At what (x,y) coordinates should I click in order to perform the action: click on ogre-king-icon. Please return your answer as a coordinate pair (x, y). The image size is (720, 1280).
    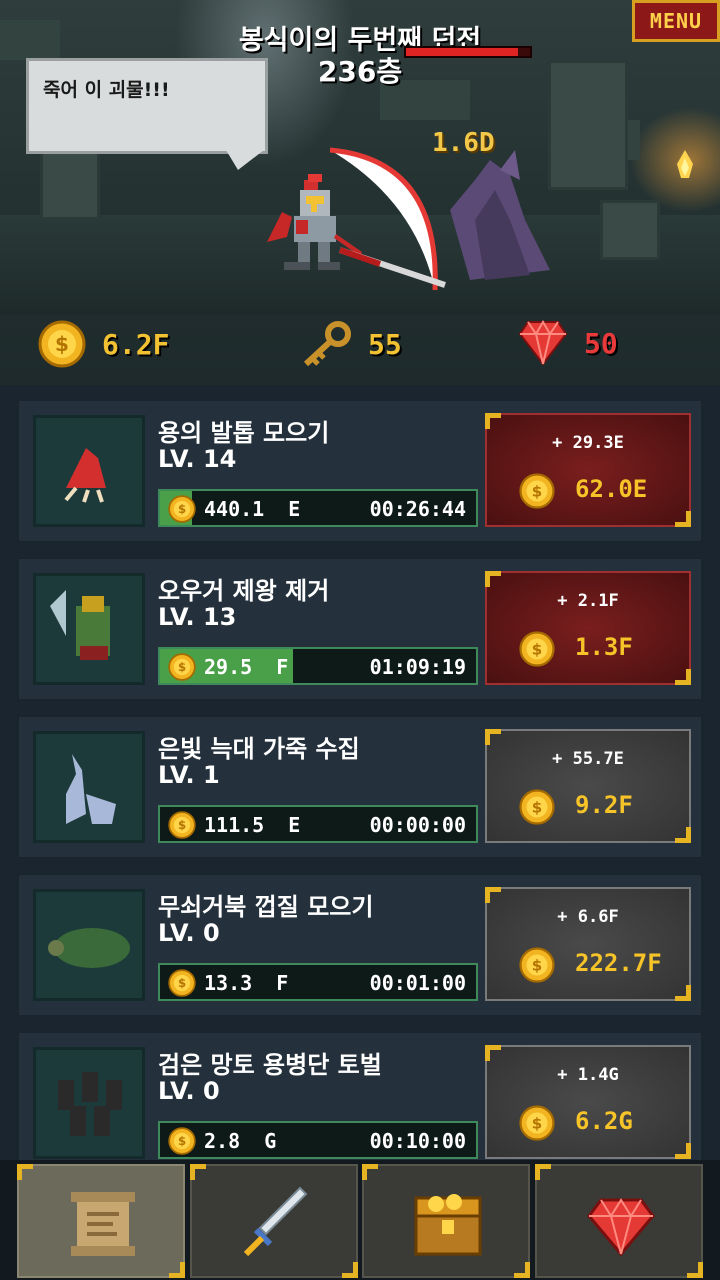
    Looking at the image, I should click on (89, 629).